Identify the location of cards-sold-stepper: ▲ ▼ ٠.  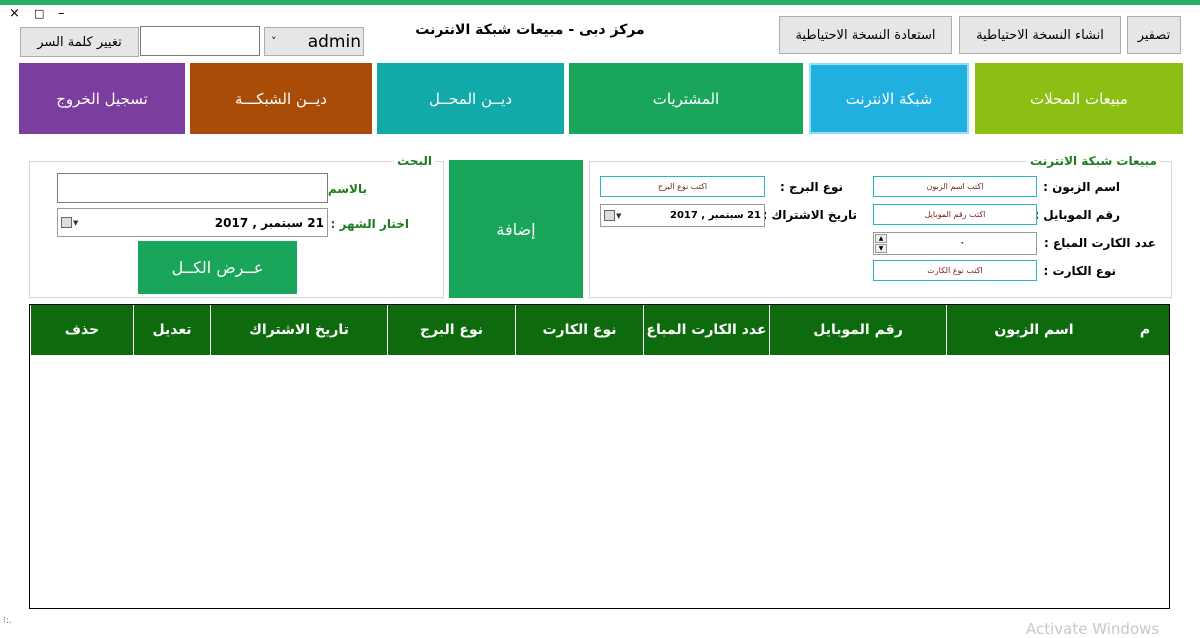
(955, 243).